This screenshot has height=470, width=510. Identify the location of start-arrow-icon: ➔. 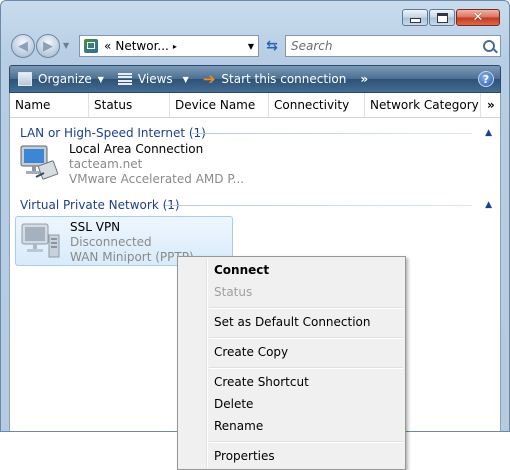
(209, 79).